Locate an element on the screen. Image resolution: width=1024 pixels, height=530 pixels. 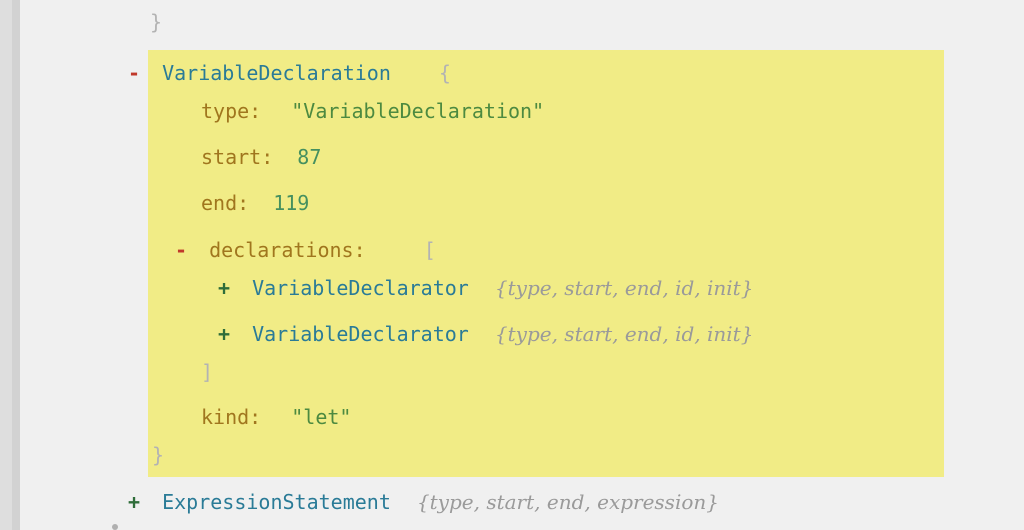
property-type-row: type: "VariableDeclaration" is located at coordinates (372, 111).